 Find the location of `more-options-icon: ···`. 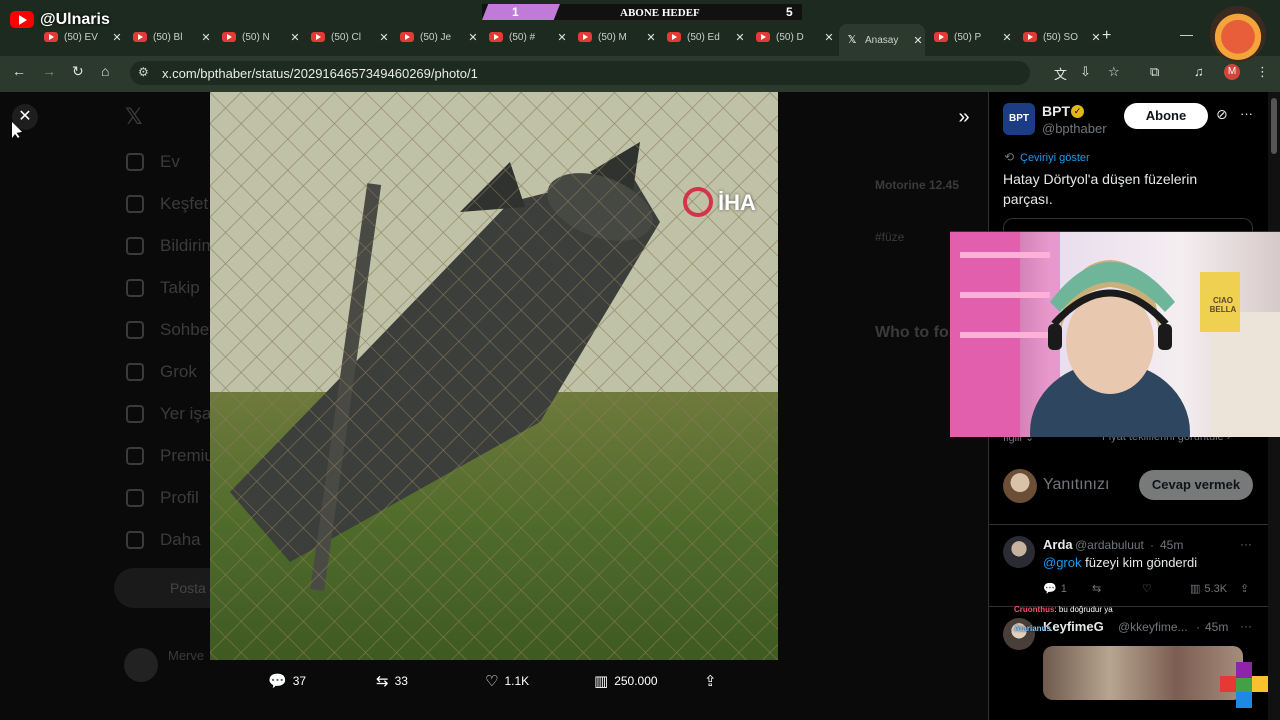

more-options-icon: ··· is located at coordinates (1246, 113).